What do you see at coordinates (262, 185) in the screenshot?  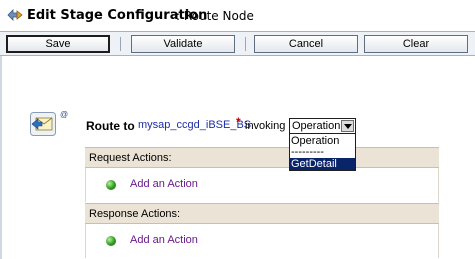 I see `request-actions-body: Add an Action` at bounding box center [262, 185].